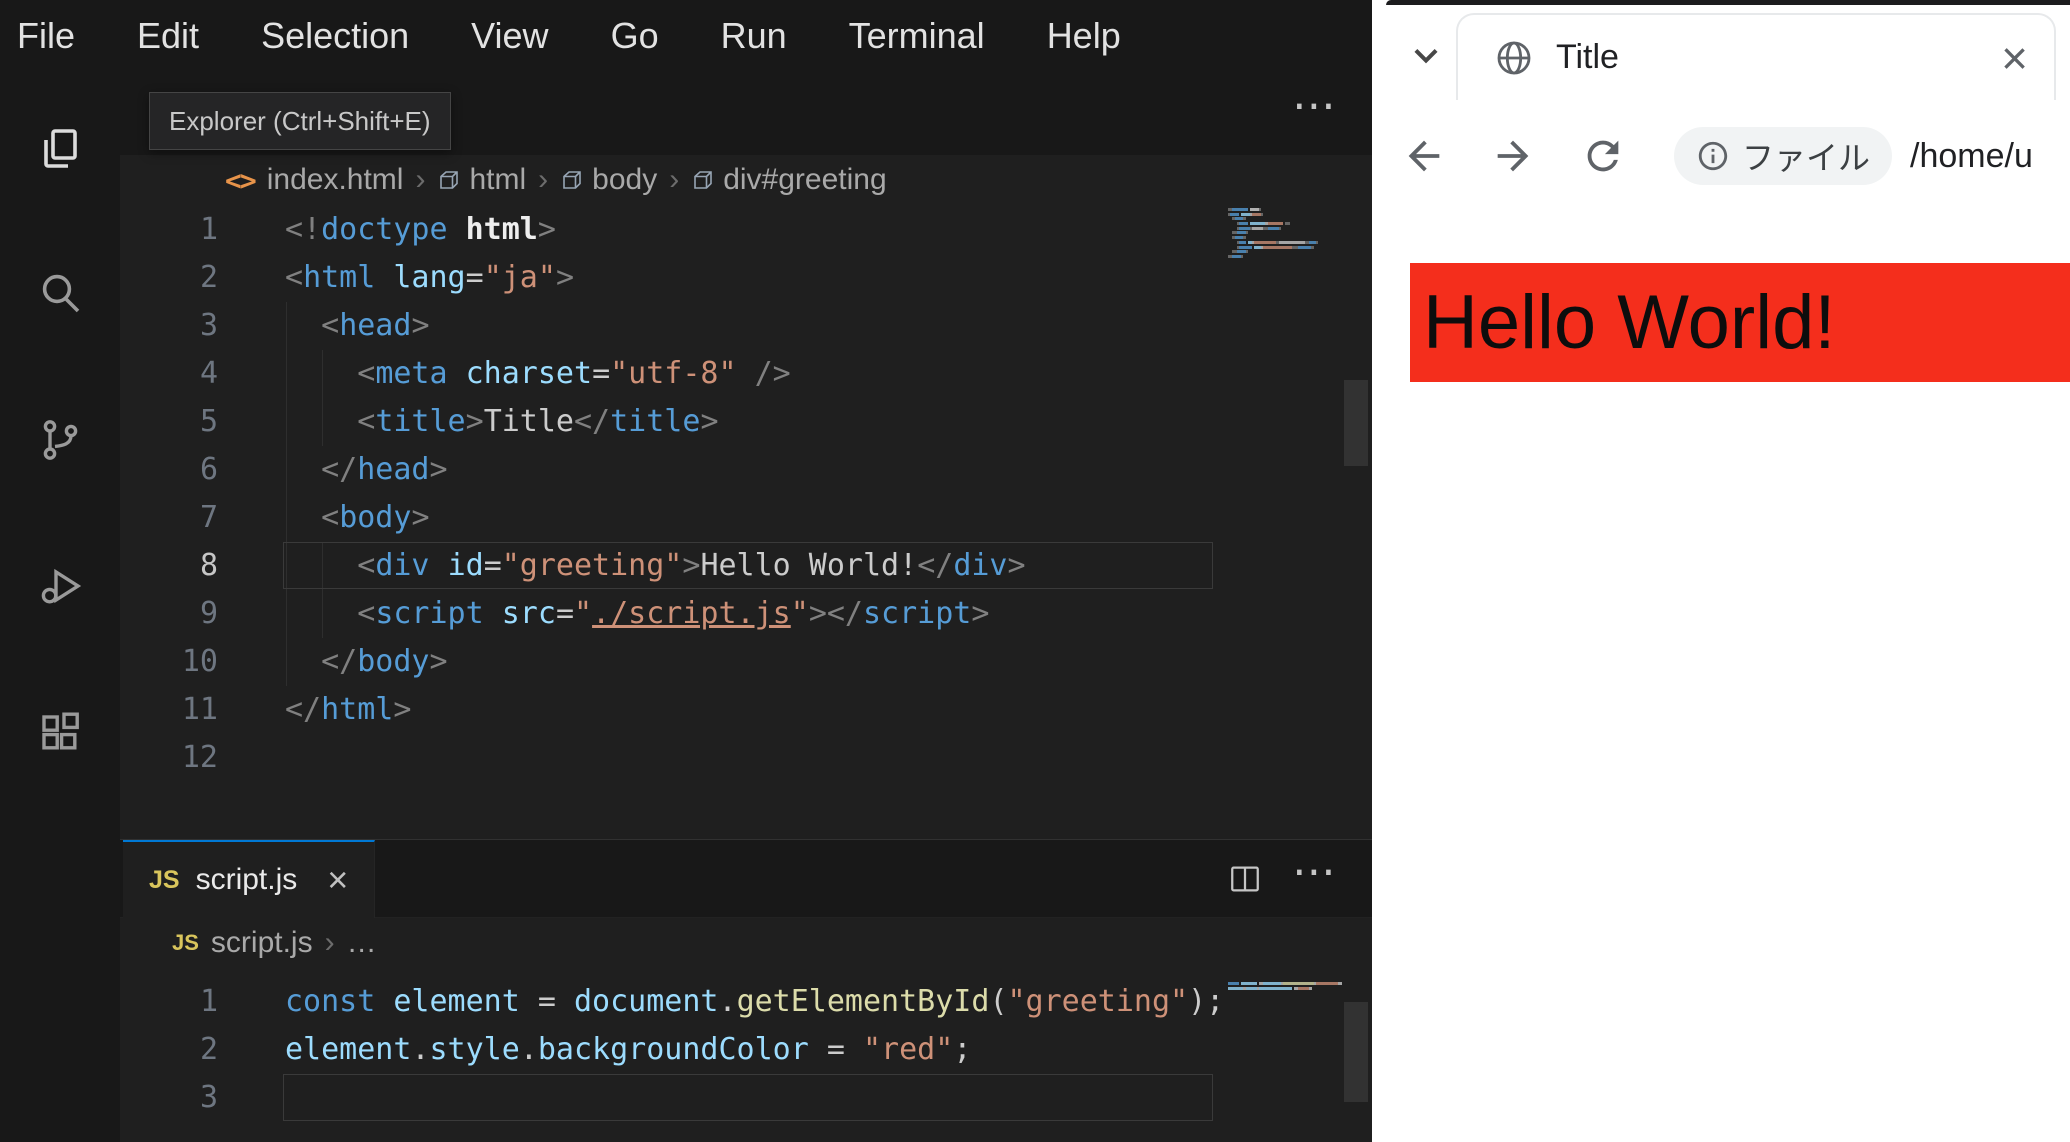 The image size is (2070, 1142). What do you see at coordinates (169, 566) in the screenshot?
I see `line-number: 8` at bounding box center [169, 566].